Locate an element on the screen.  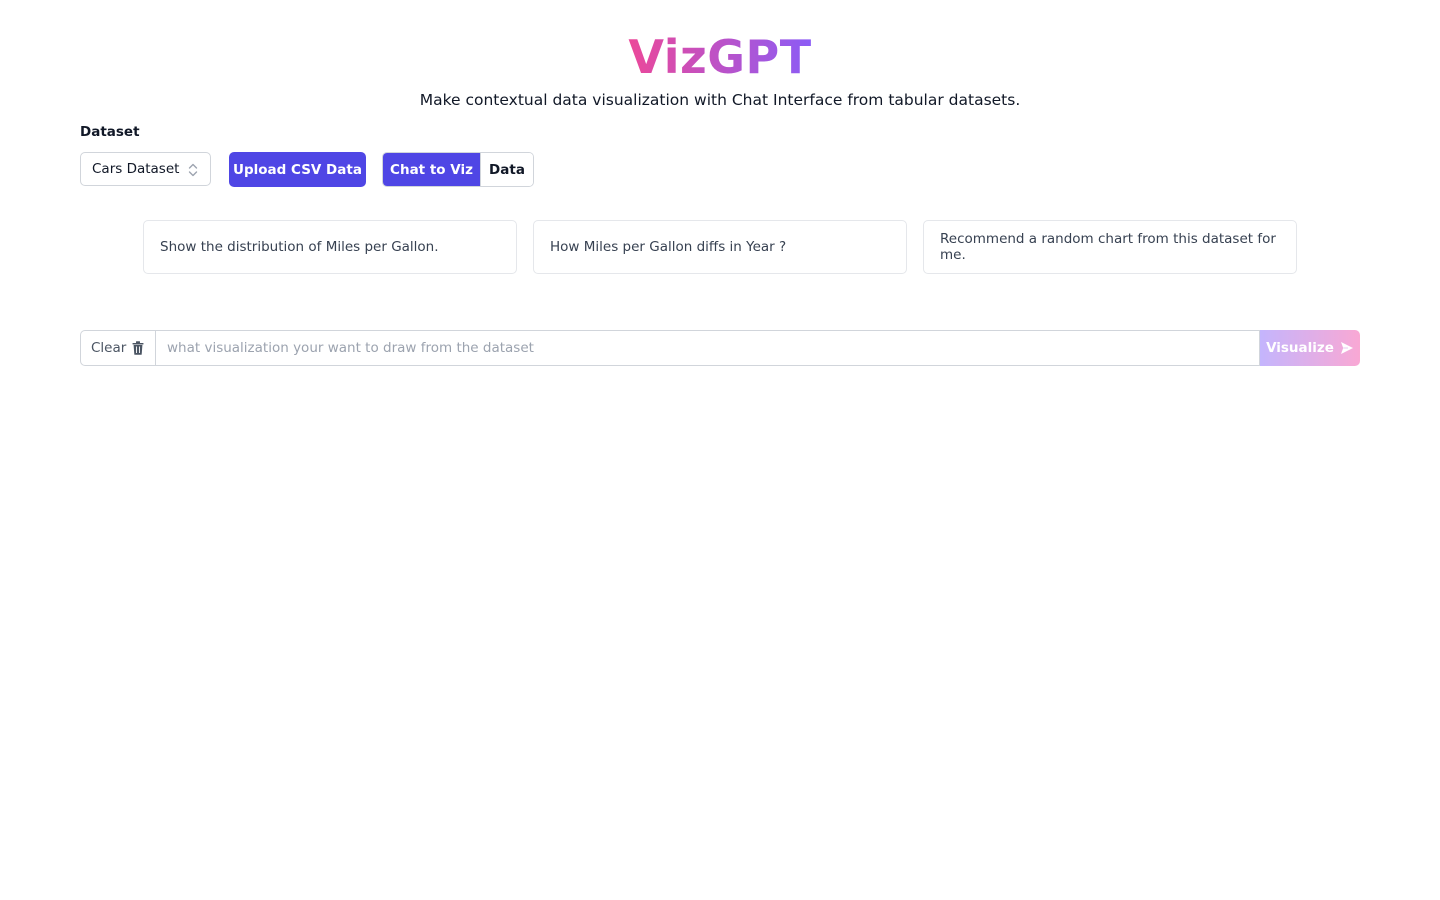
dataset-select-value: Cars Dataset is located at coordinates (136, 169).